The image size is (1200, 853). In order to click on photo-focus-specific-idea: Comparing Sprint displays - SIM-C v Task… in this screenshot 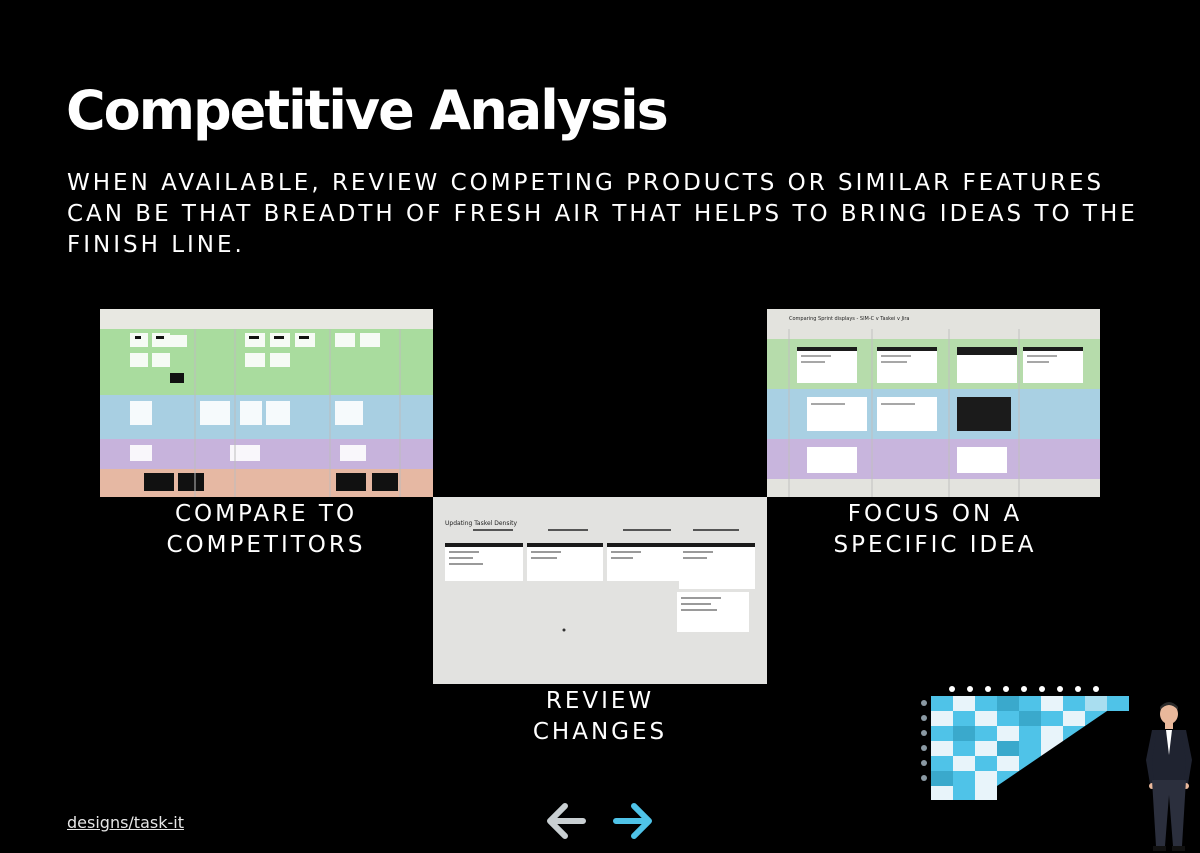, I will do `click(933, 403)`.